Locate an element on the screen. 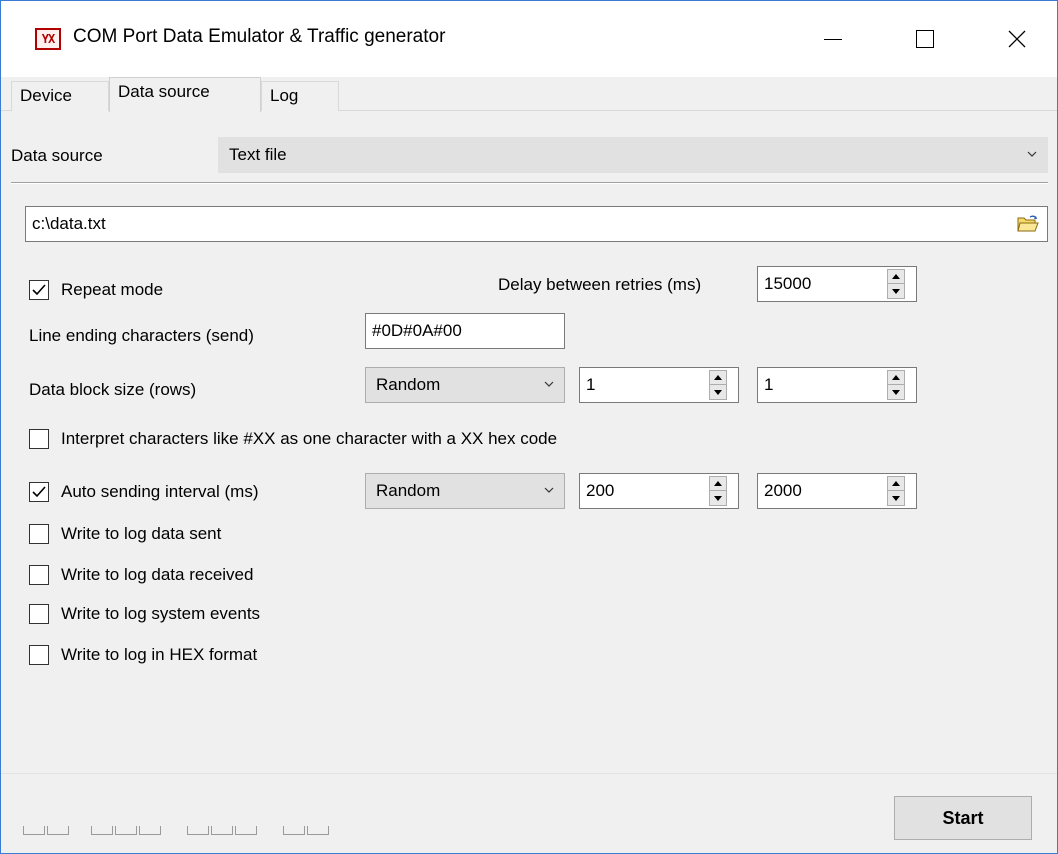 This screenshot has width=1058, height=854. auto-sending-min-spinner is located at coordinates (718, 491).